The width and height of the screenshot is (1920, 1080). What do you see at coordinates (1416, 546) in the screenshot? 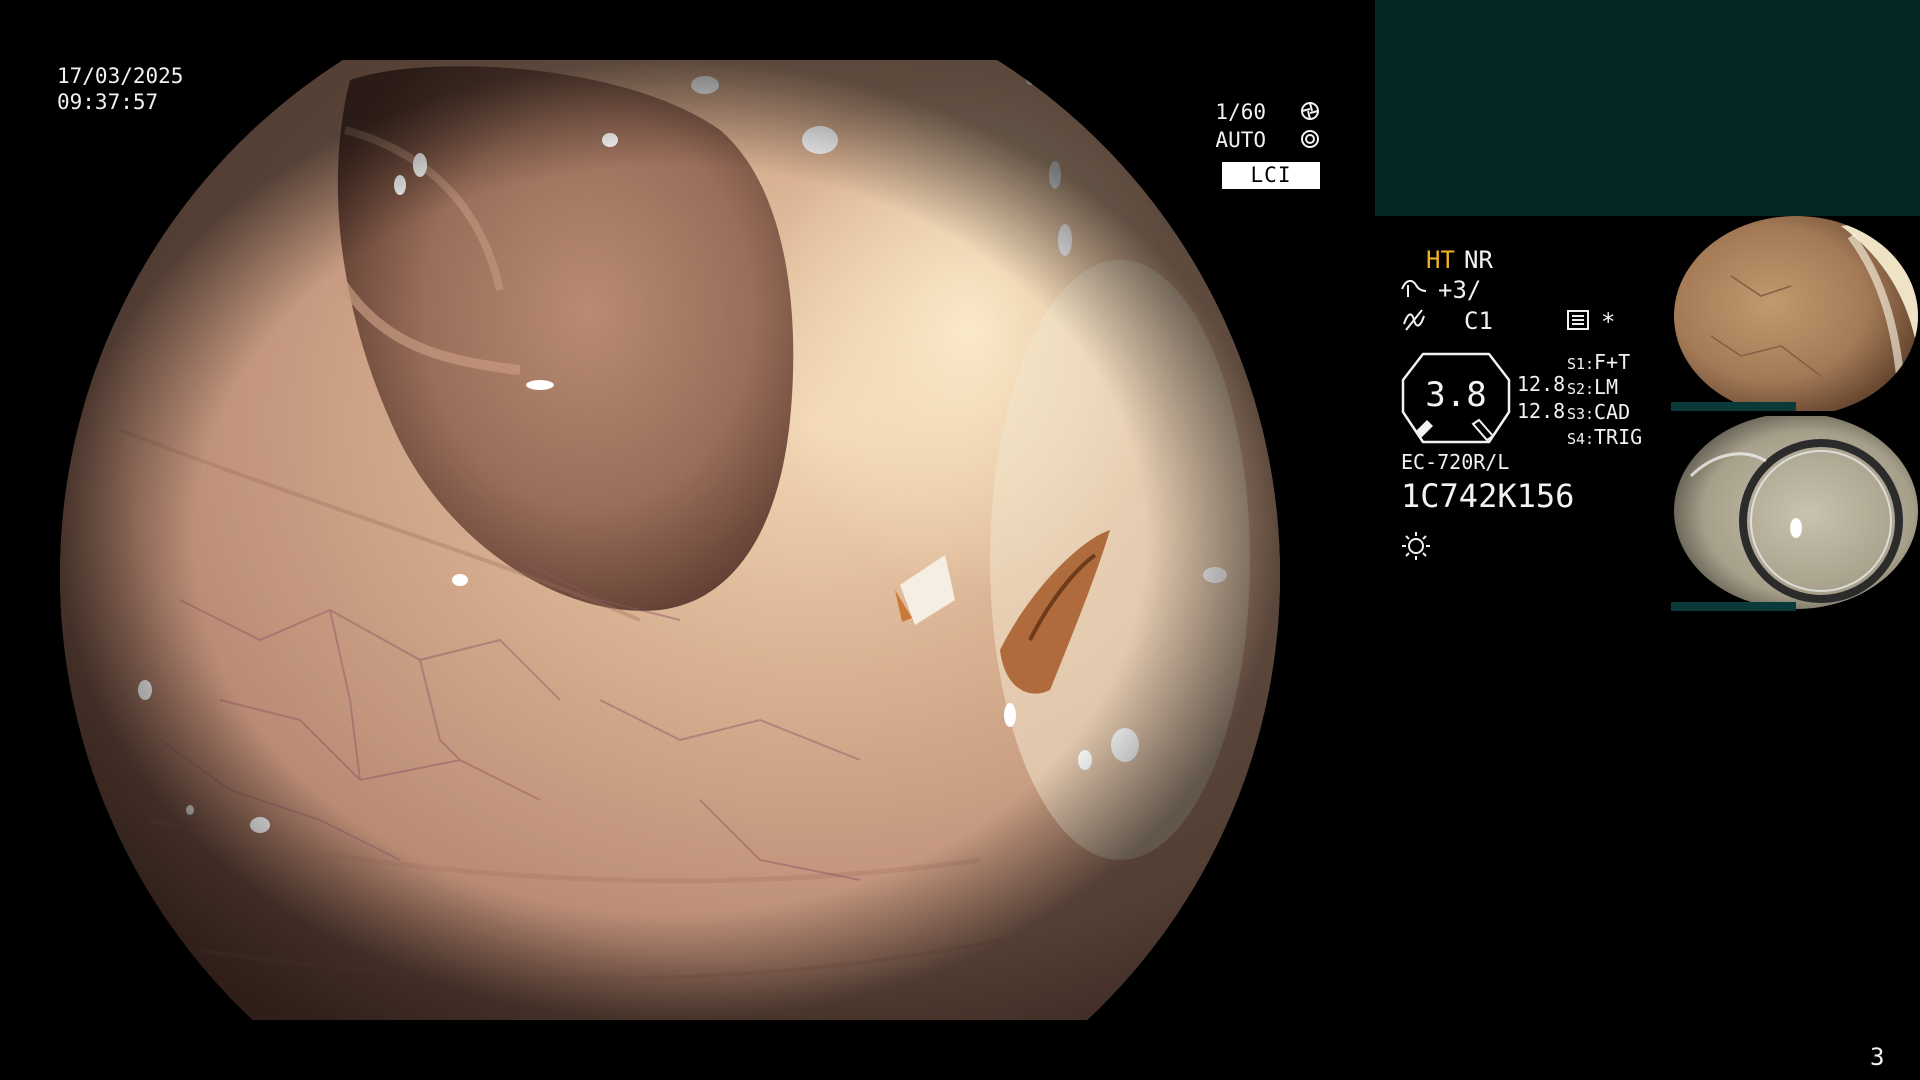
I see `light-icon` at bounding box center [1416, 546].